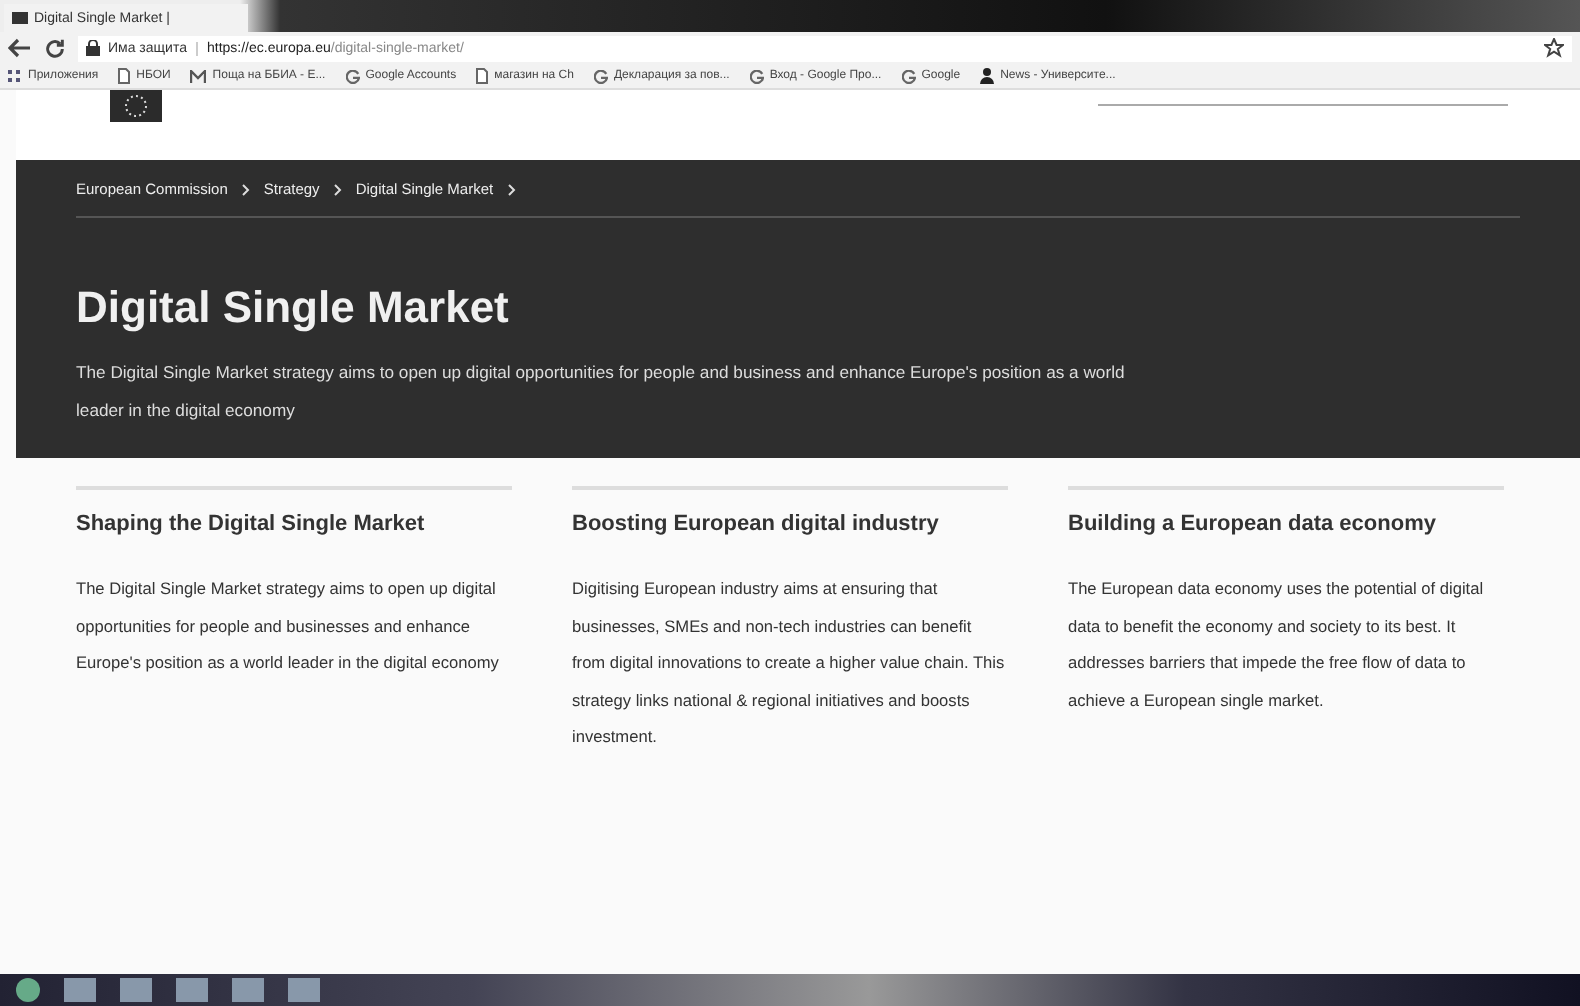  What do you see at coordinates (15, 76) in the screenshot?
I see `apps-icon` at bounding box center [15, 76].